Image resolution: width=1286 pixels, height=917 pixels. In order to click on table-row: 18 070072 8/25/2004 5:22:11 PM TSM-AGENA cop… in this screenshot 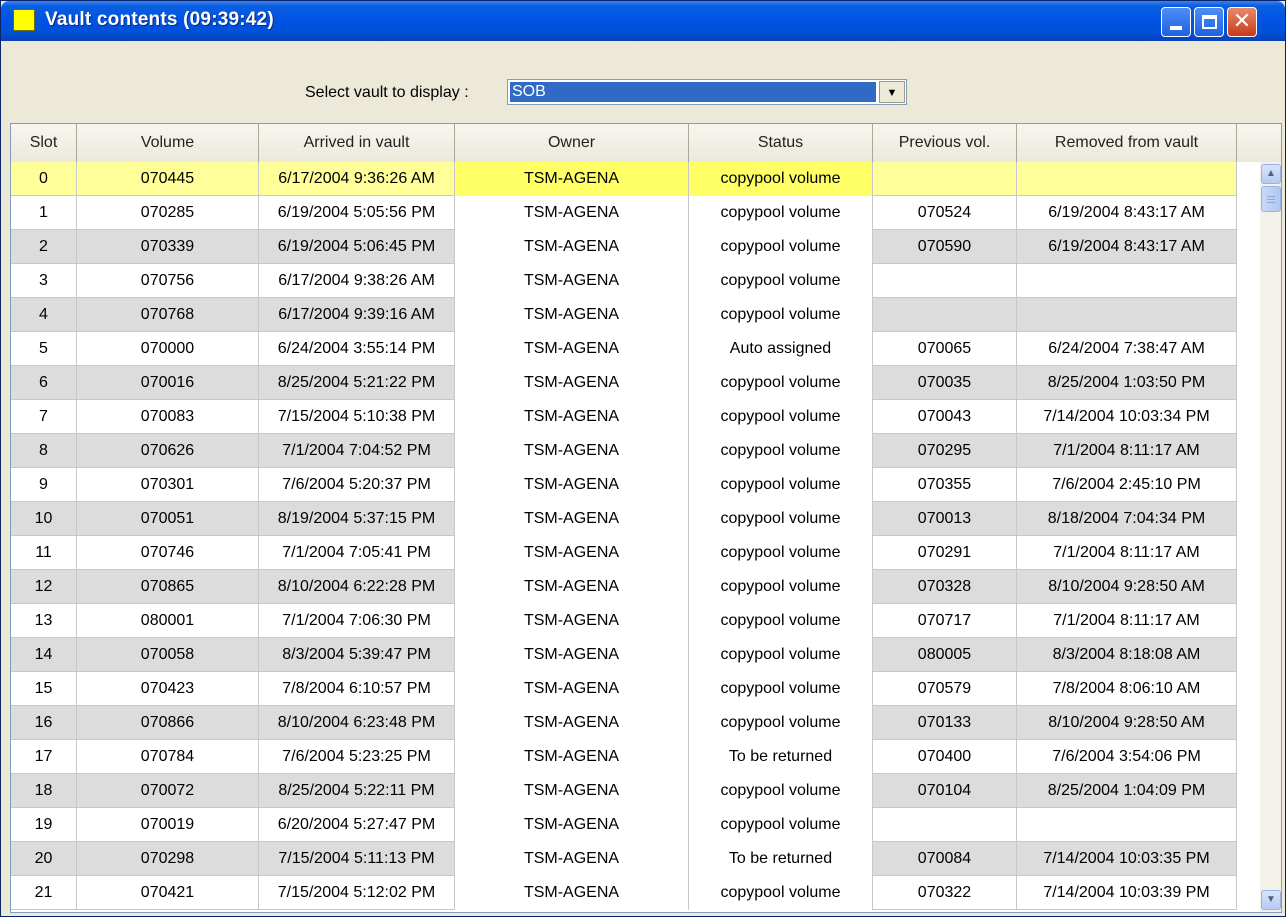, I will do `click(624, 791)`.